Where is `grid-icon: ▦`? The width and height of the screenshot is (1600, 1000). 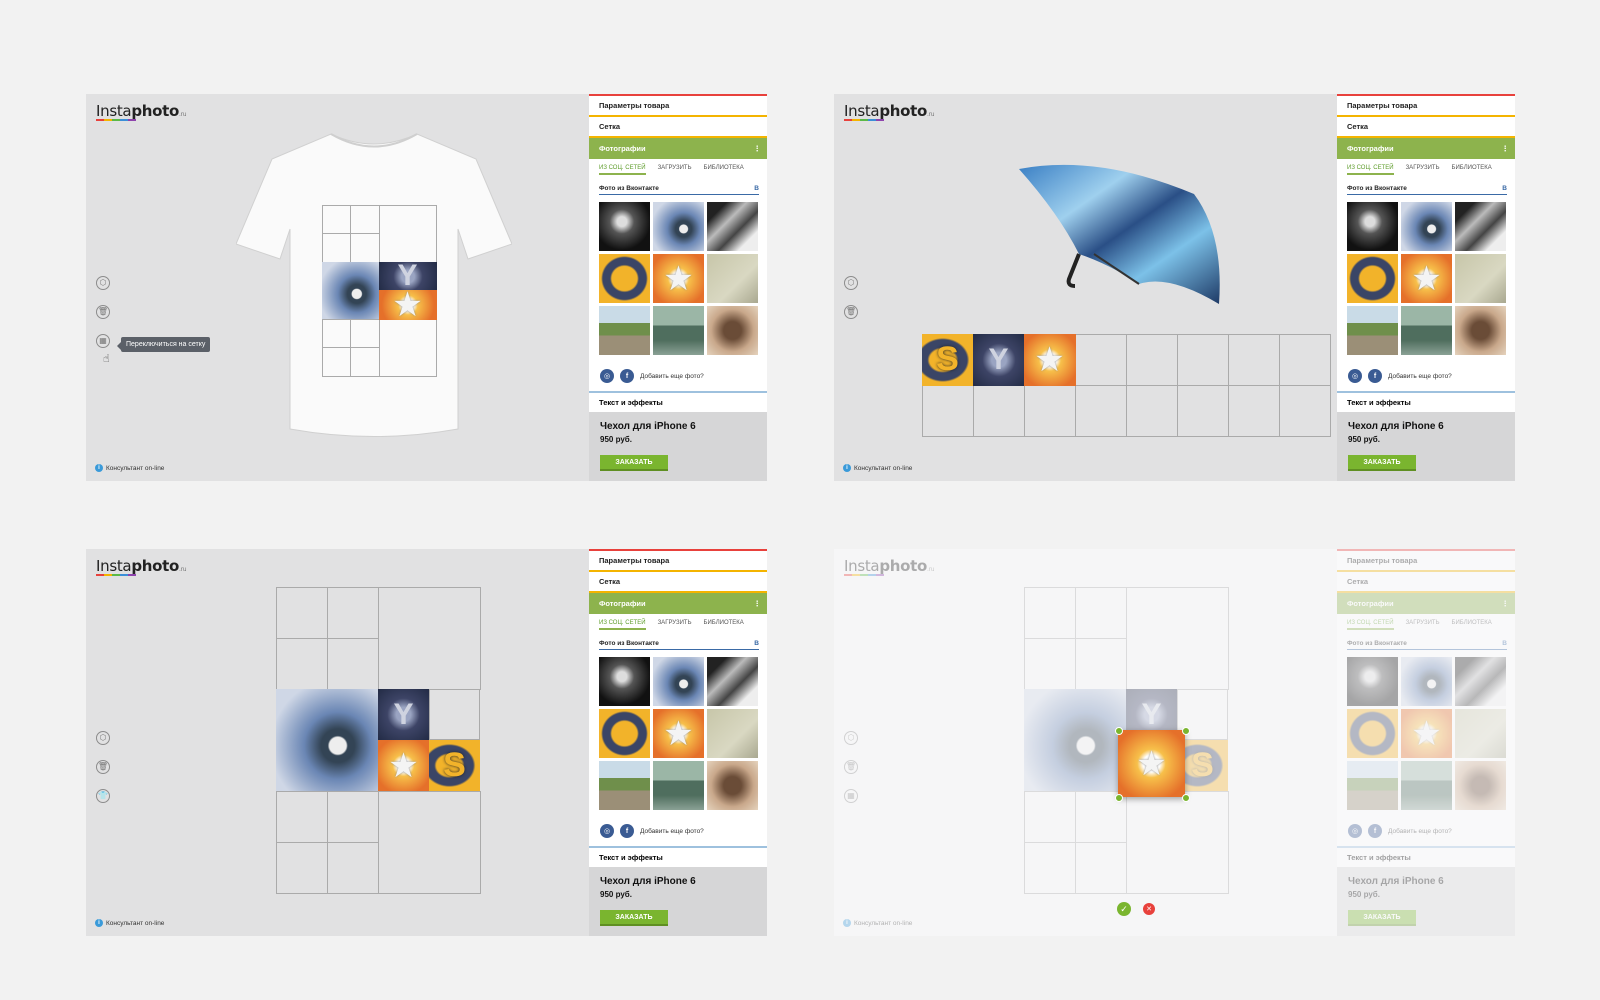
grid-icon: ▦ is located at coordinates (103, 341).